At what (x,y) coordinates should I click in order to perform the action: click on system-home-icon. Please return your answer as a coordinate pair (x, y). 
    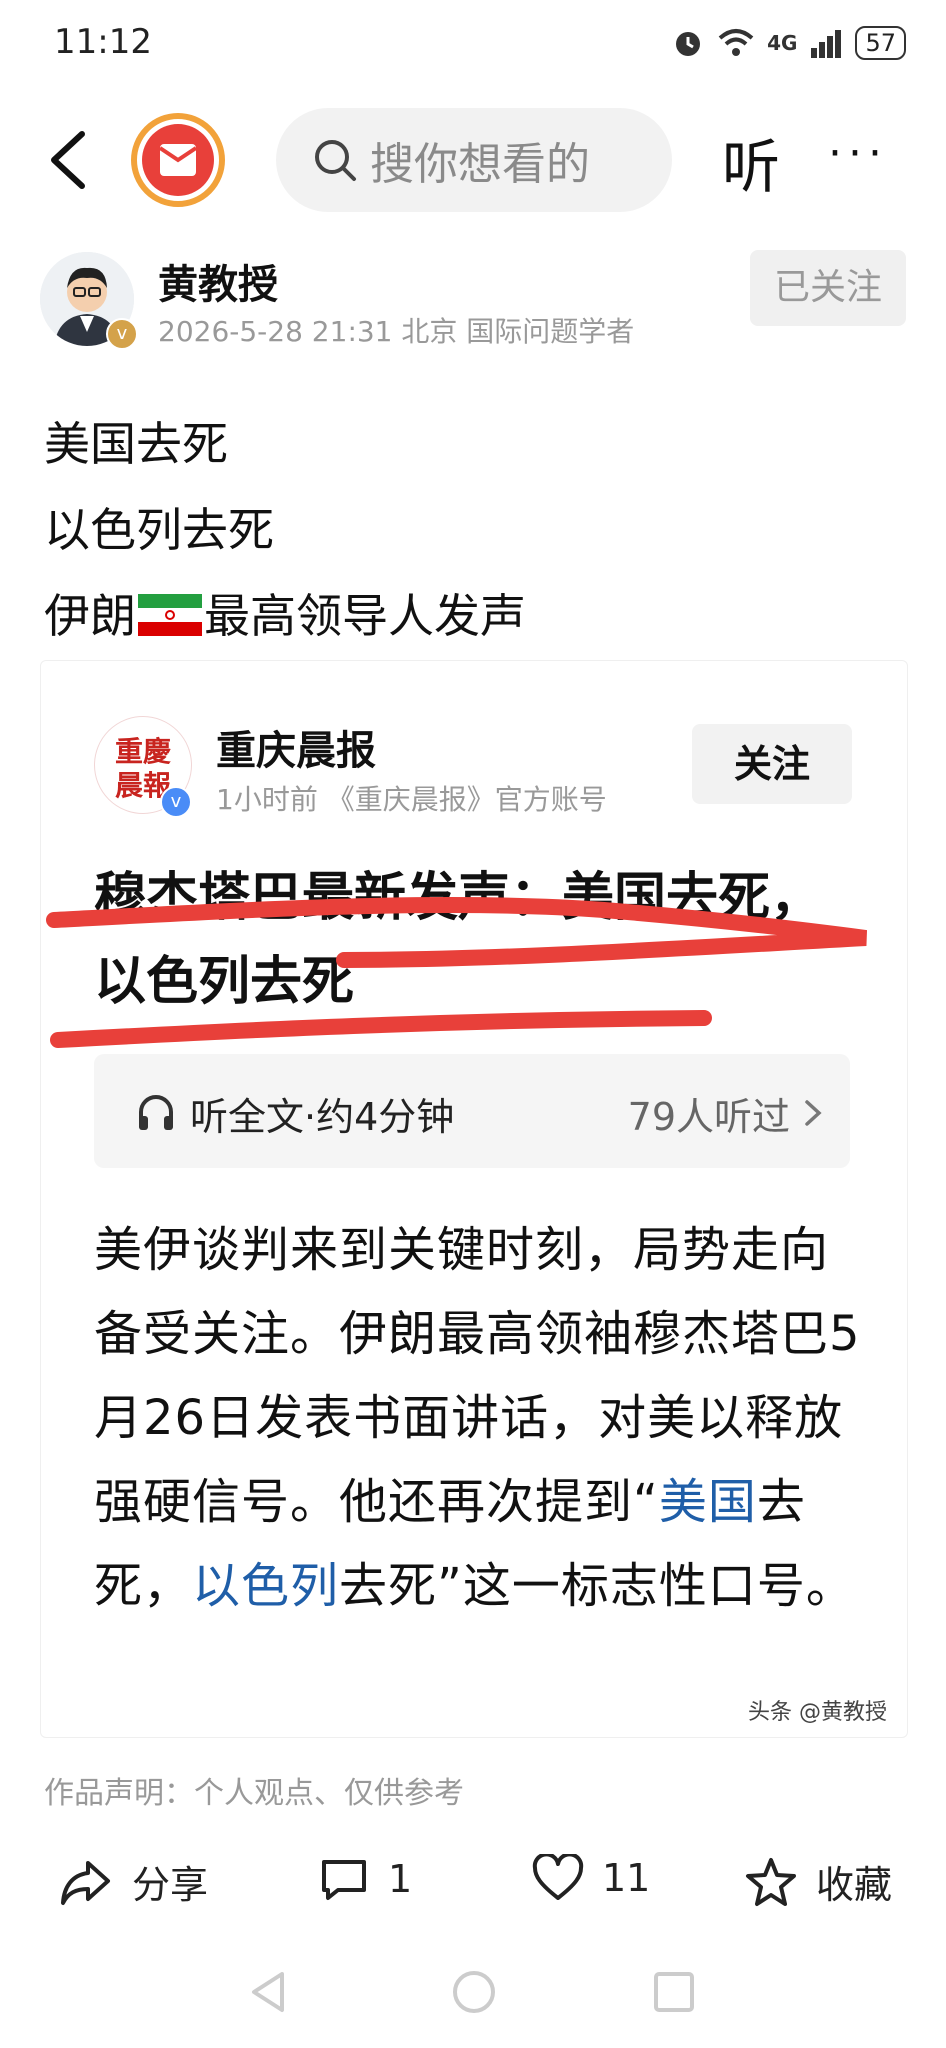
    Looking at the image, I should click on (474, 1992).